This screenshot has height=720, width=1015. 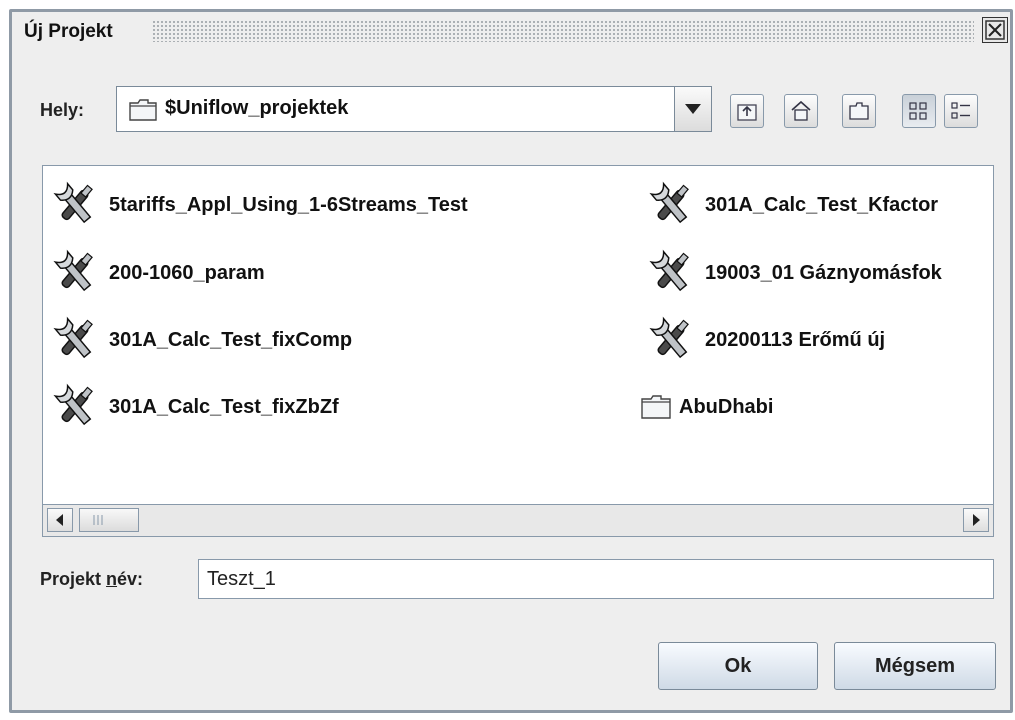 I want to click on chevron-down-icon, so click(x=693, y=109).